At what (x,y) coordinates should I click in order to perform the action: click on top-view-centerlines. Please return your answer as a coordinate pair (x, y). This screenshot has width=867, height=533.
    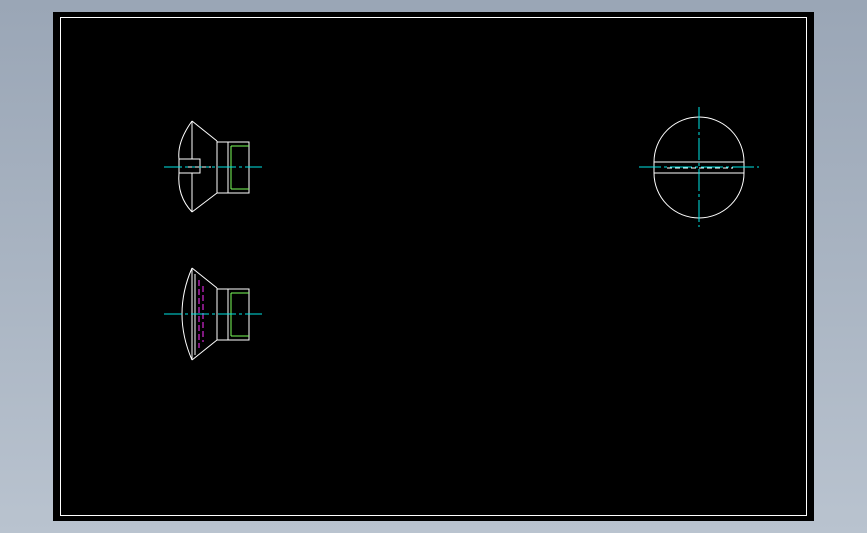
    Looking at the image, I should click on (699, 167).